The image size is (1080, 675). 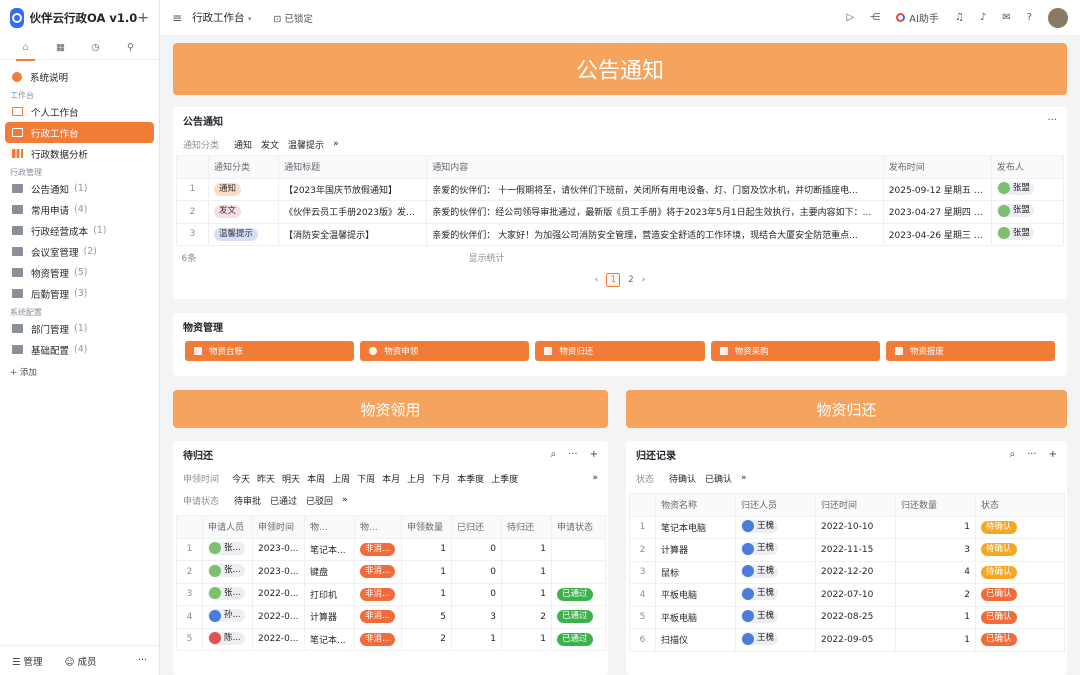 What do you see at coordinates (596, 280) in the screenshot?
I see `prev-page-icon: ‹` at bounding box center [596, 280].